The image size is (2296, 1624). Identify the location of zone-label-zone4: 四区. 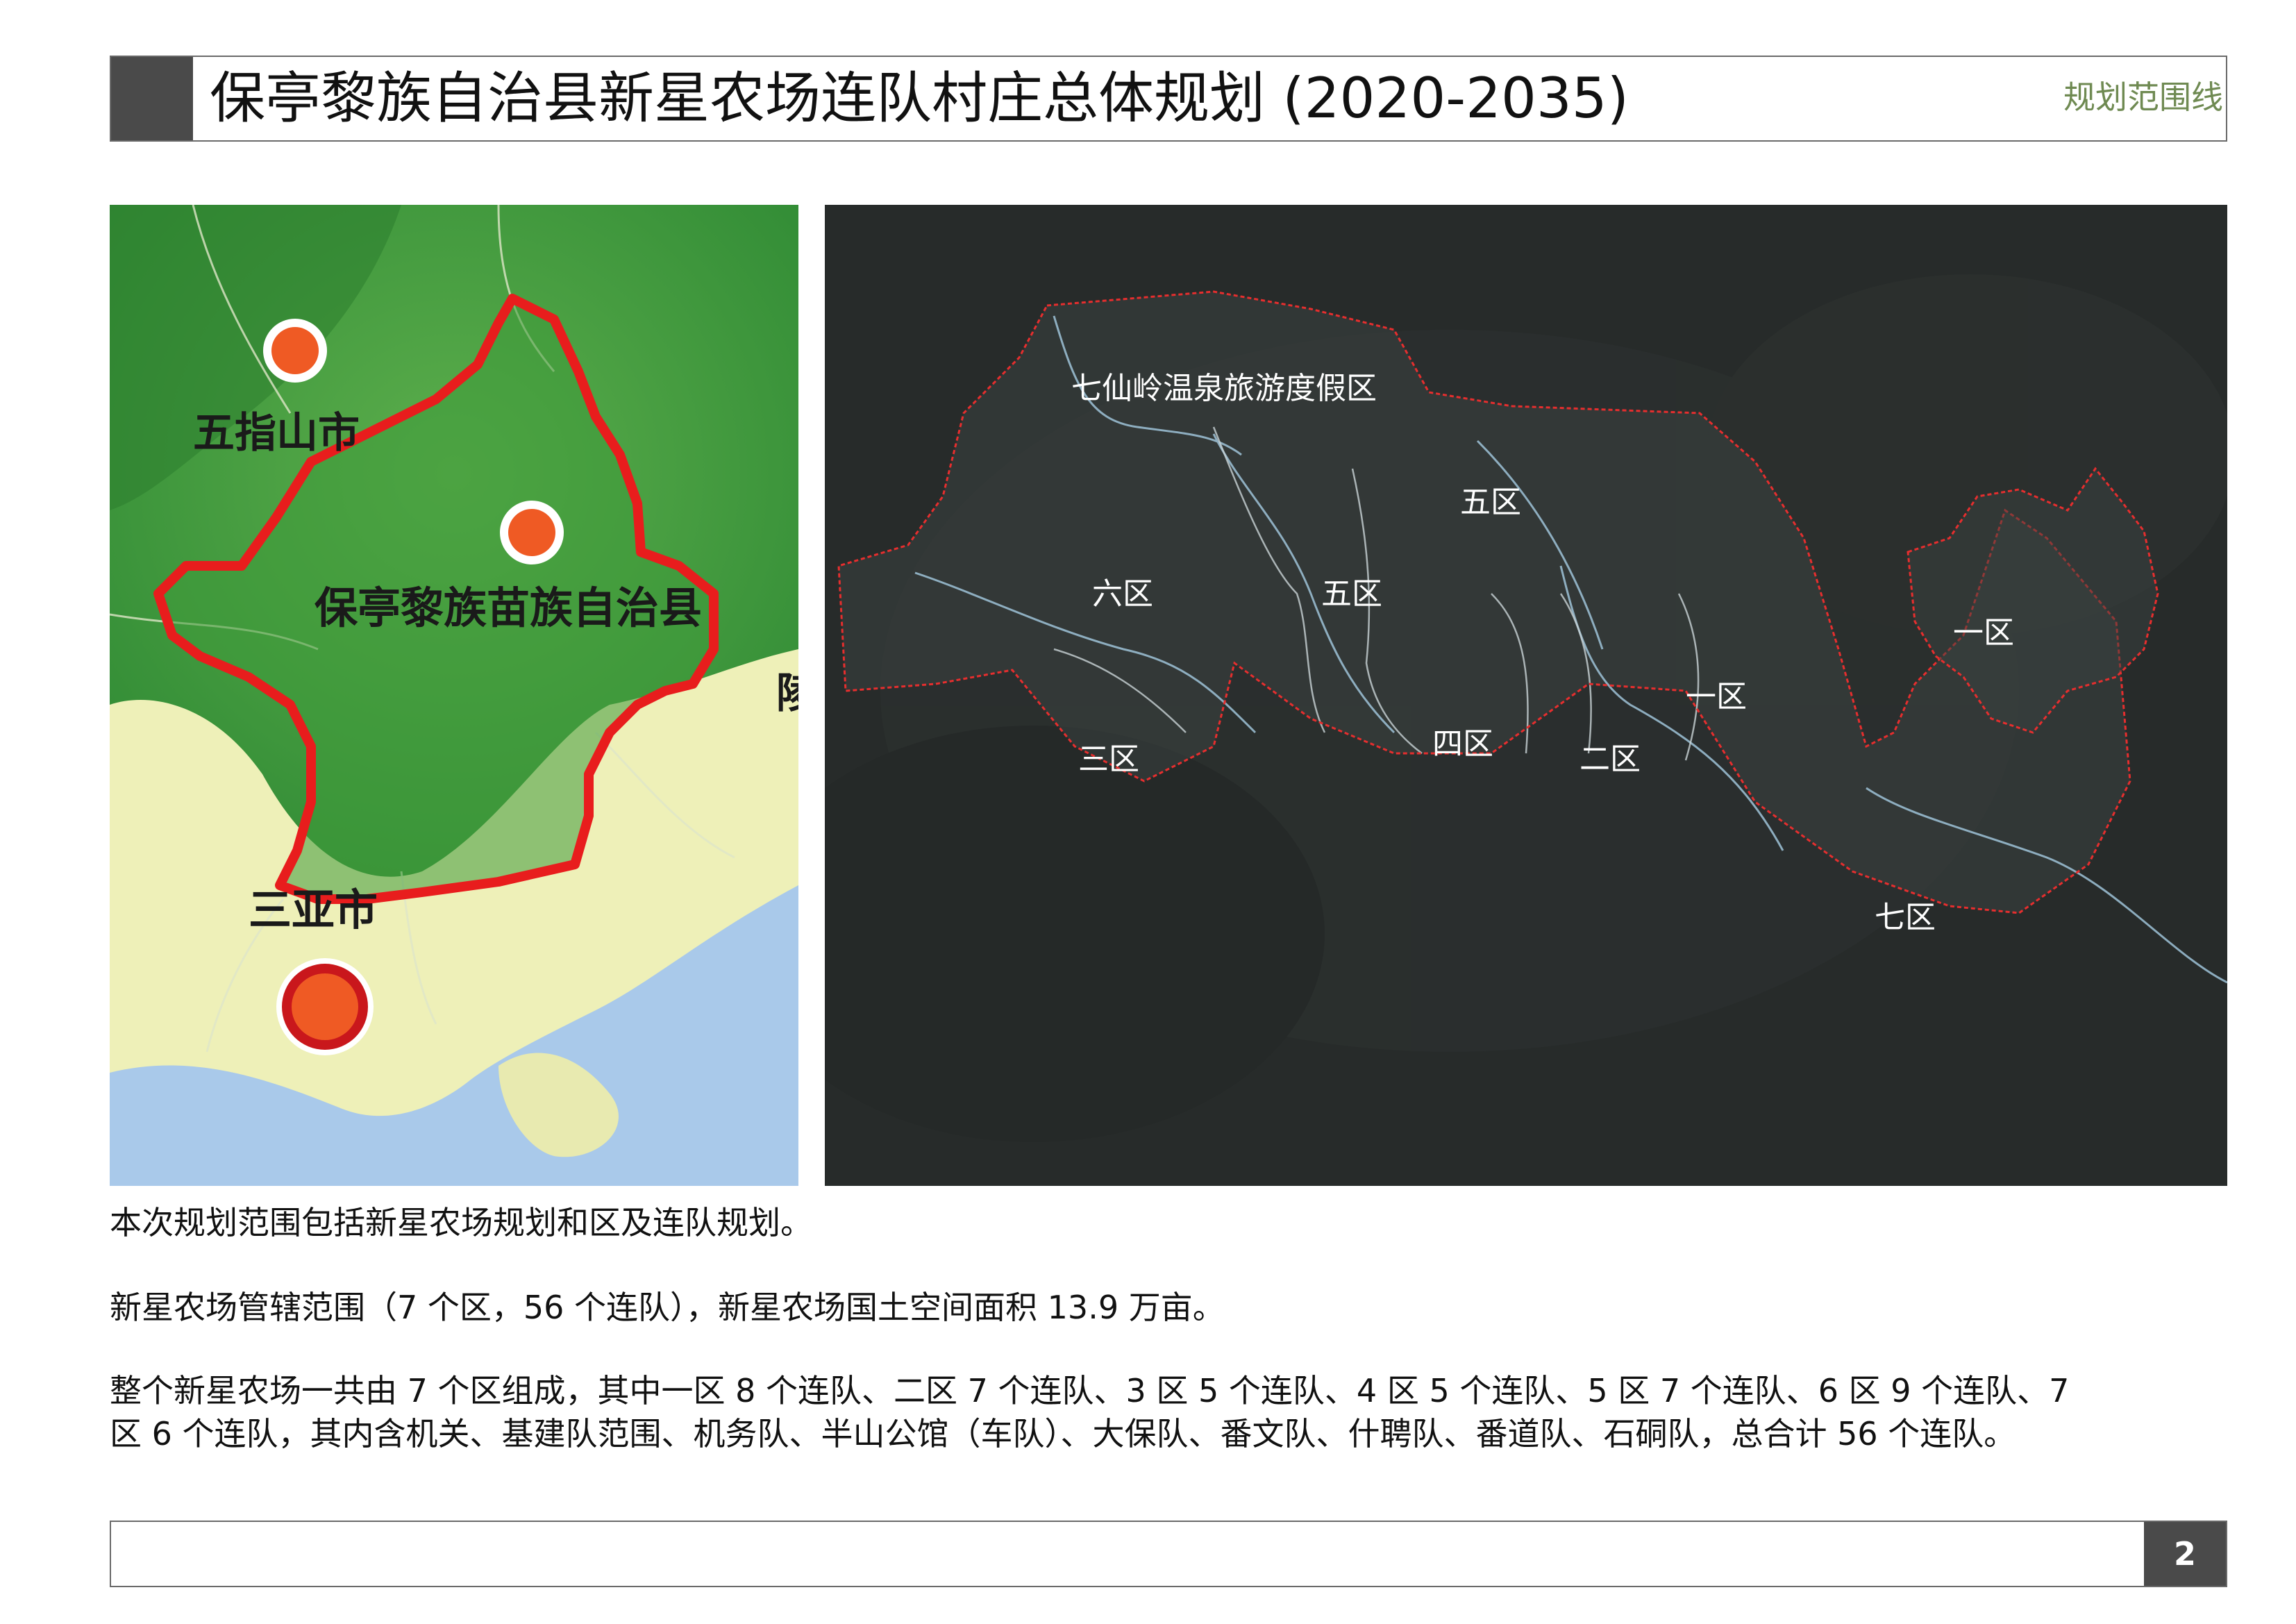
(1462, 744).